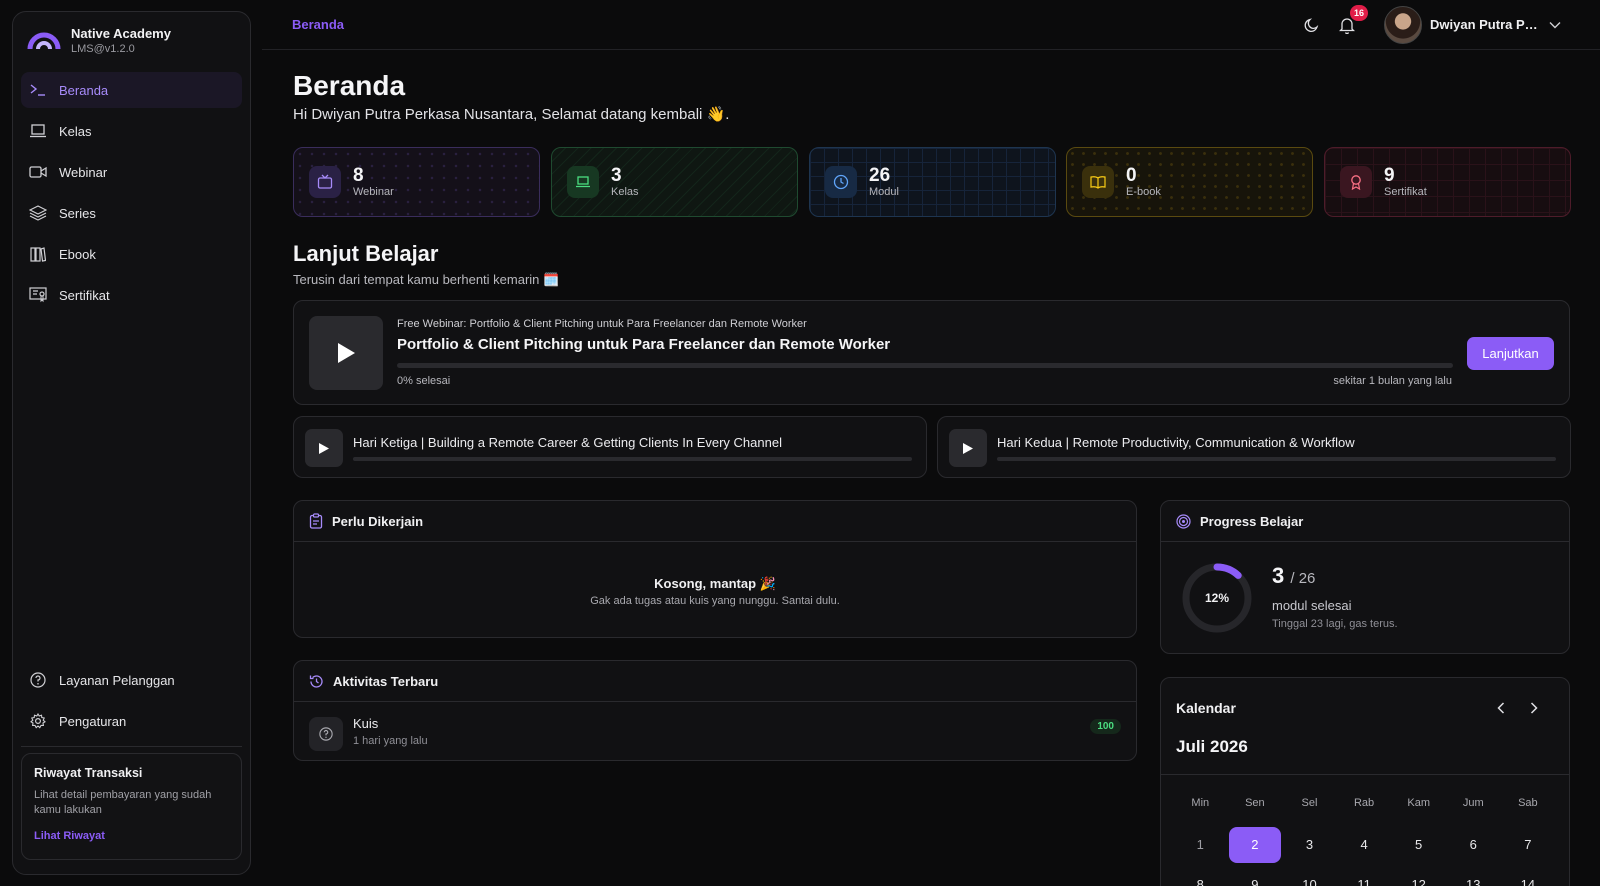  I want to click on calendar-day: 3, so click(1309, 845).